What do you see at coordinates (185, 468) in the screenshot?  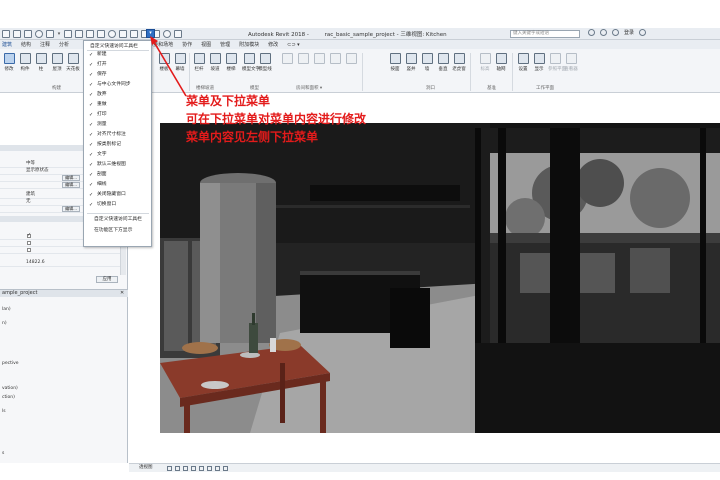 I see `sun-path-icon` at bounding box center [185, 468].